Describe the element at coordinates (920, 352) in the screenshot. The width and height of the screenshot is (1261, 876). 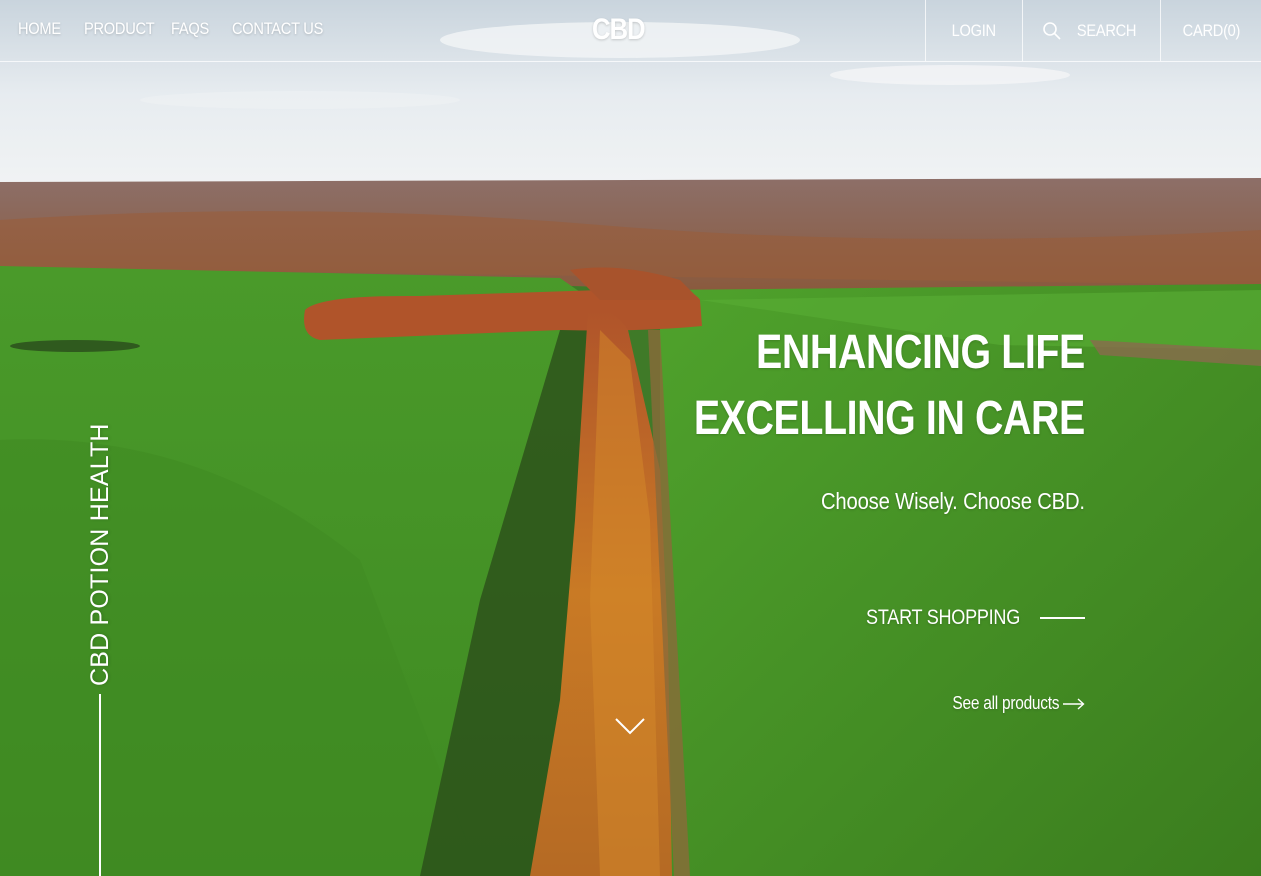
I see `headline-line-1: ENHANCING LIFE` at that location.